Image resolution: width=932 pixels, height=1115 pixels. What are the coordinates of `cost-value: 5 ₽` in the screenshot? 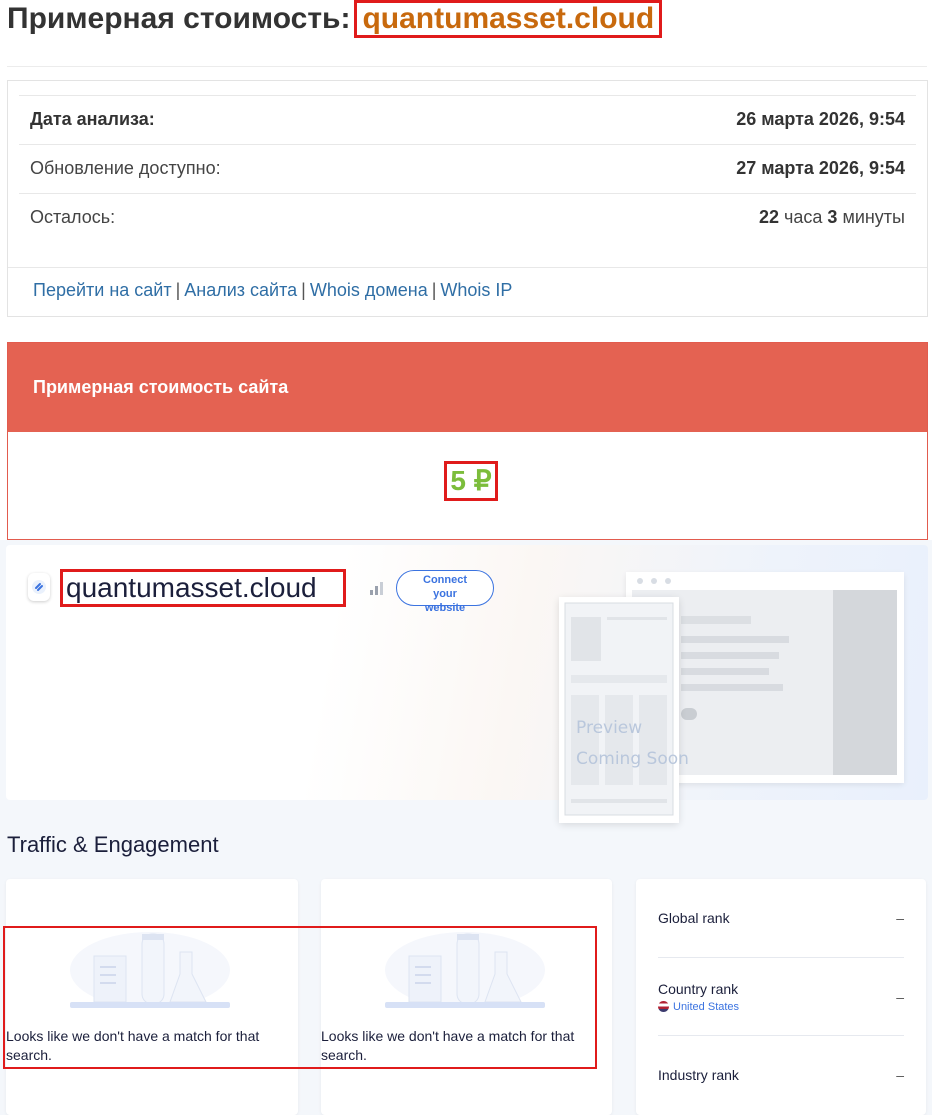 It's located at (471, 481).